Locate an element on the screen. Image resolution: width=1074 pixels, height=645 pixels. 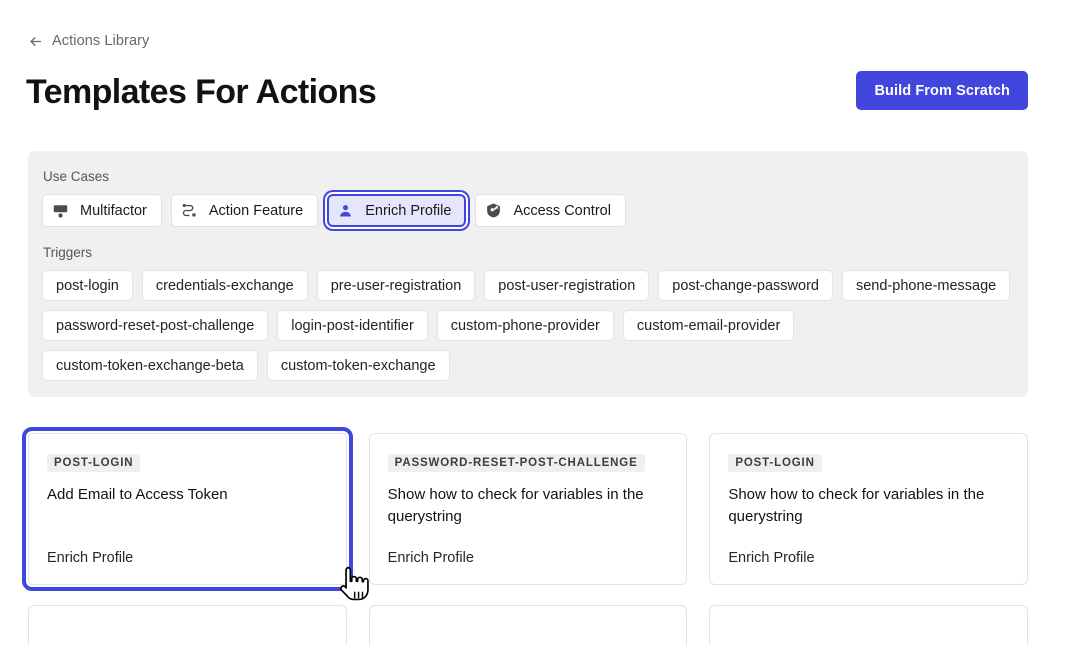
trigger-chip: login-post-identifier is located at coordinates (352, 325).